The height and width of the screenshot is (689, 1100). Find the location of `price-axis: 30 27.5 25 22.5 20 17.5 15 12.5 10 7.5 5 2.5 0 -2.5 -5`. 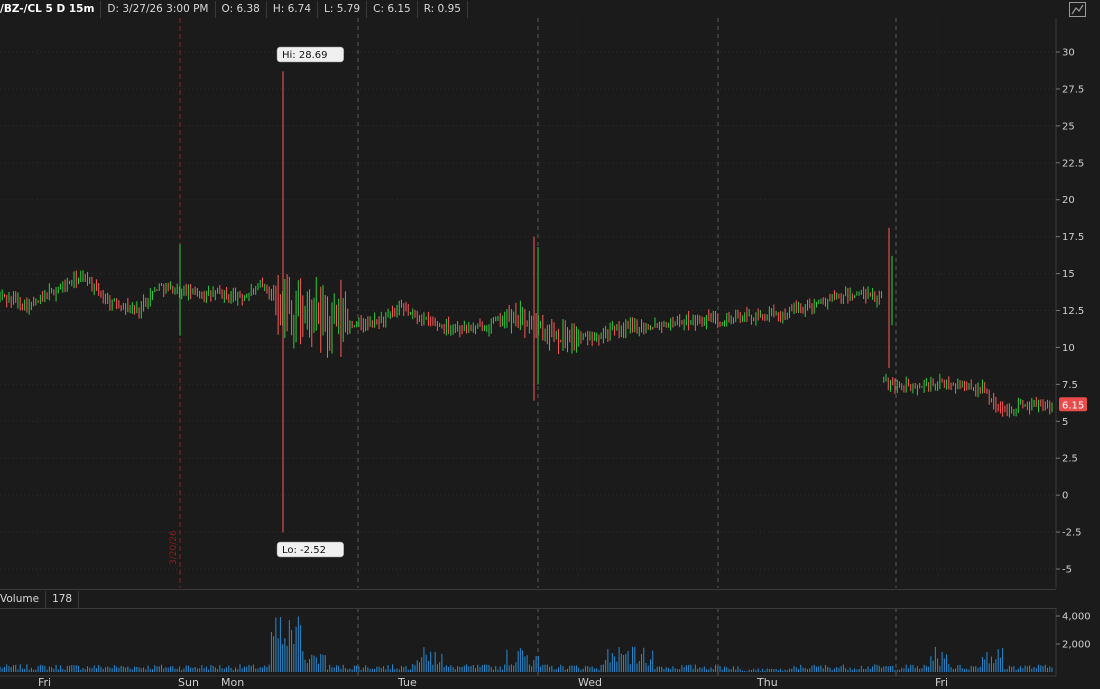

price-axis: 30 27.5 25 22.5 20 17.5 15 12.5 10 7.5 5 2.5 0 -2.5 -5 is located at coordinates (1069, 303).